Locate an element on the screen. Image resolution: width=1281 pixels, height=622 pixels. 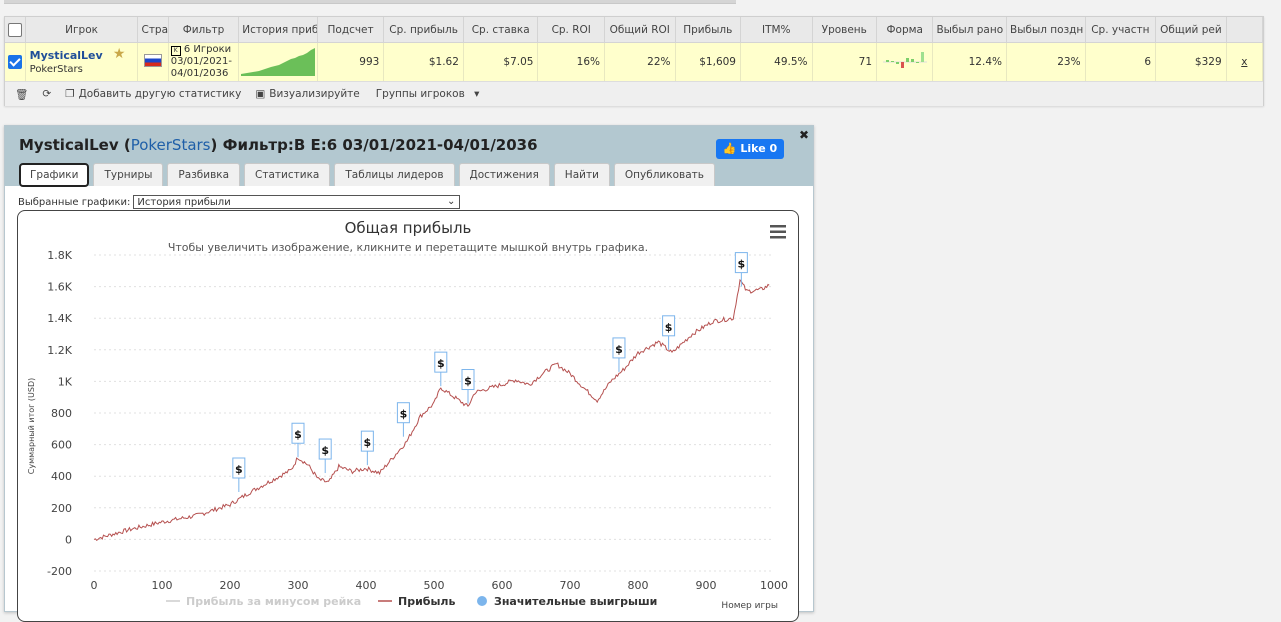
filter-cell: K 6 Игроки 03/01/2021- 04/01/2036 is located at coordinates (204, 61).